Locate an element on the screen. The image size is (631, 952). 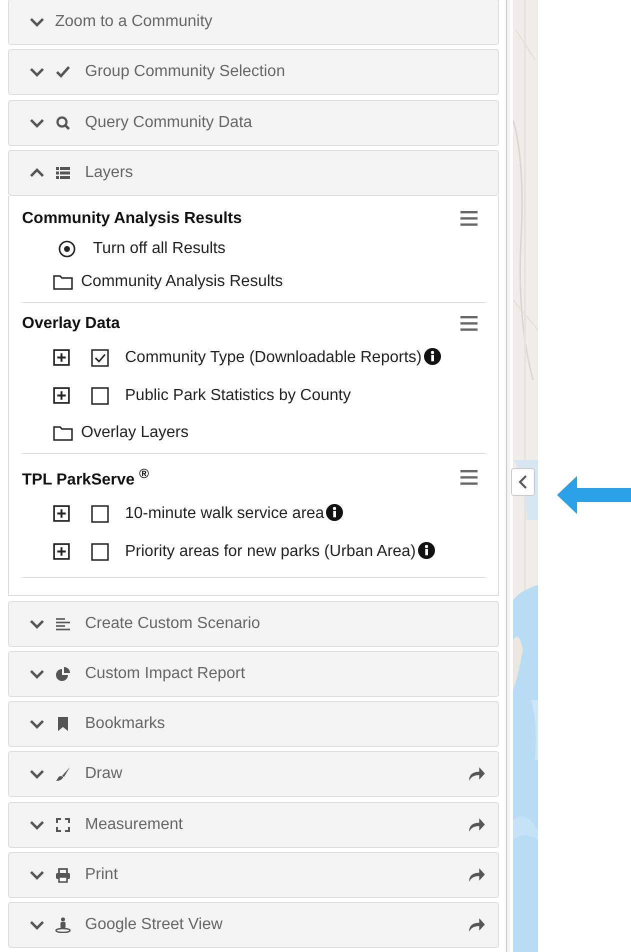
bookmark-icon is located at coordinates (63, 724).